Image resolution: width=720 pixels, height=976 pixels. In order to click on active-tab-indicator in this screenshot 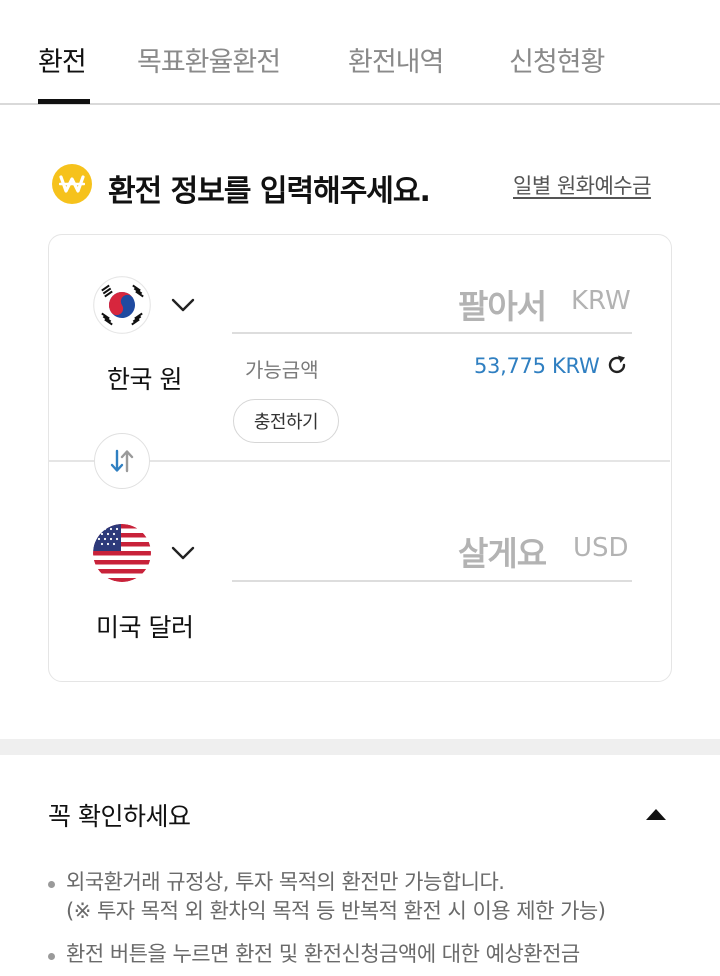, I will do `click(64, 101)`.